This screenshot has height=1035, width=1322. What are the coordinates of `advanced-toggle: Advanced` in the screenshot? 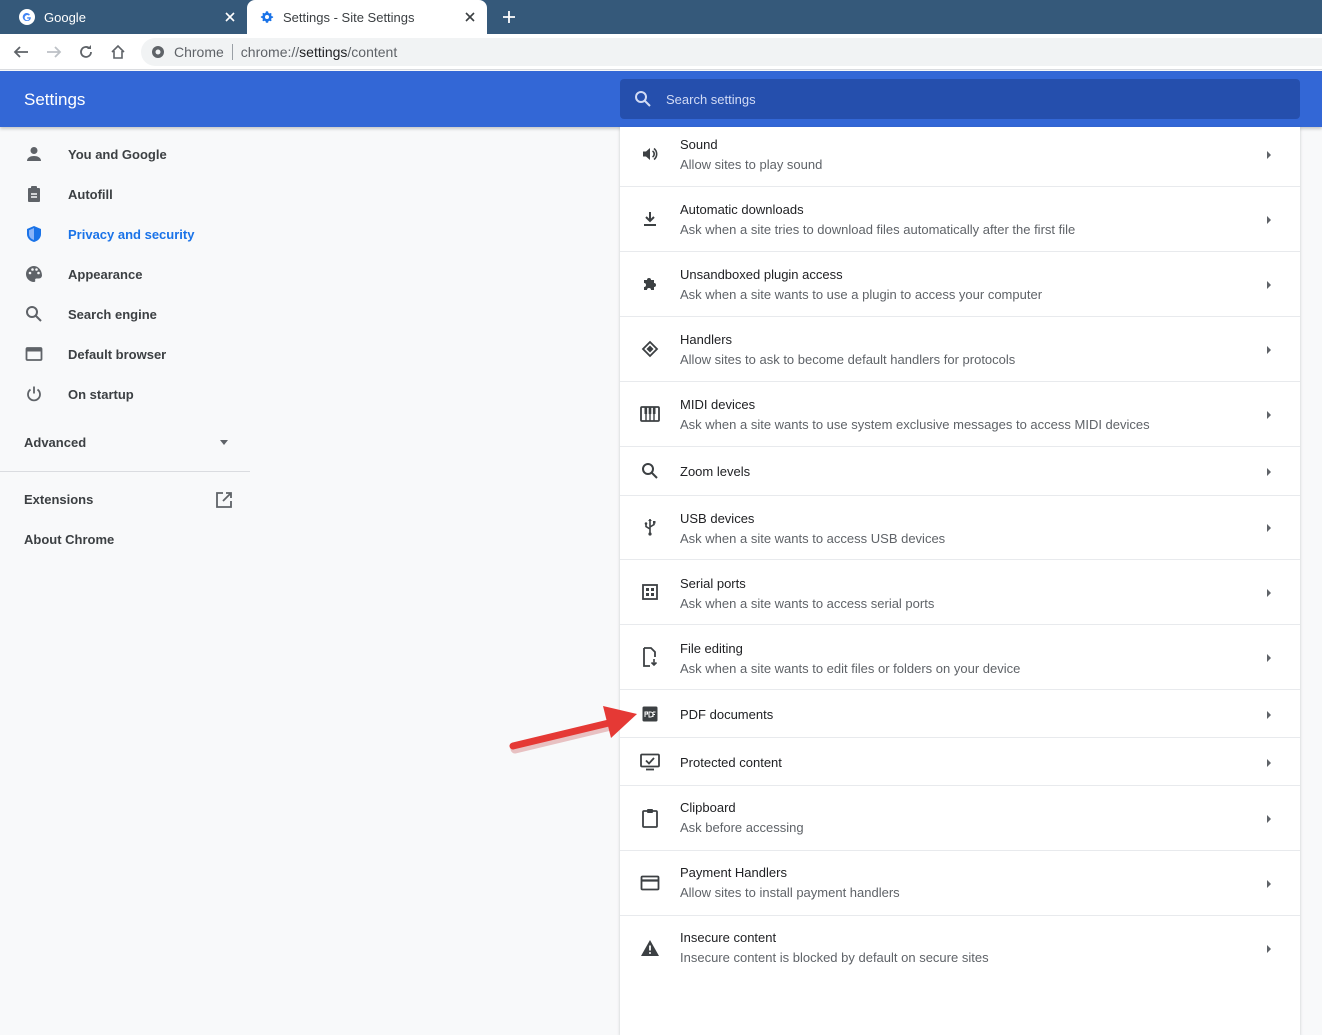 It's located at (129, 442).